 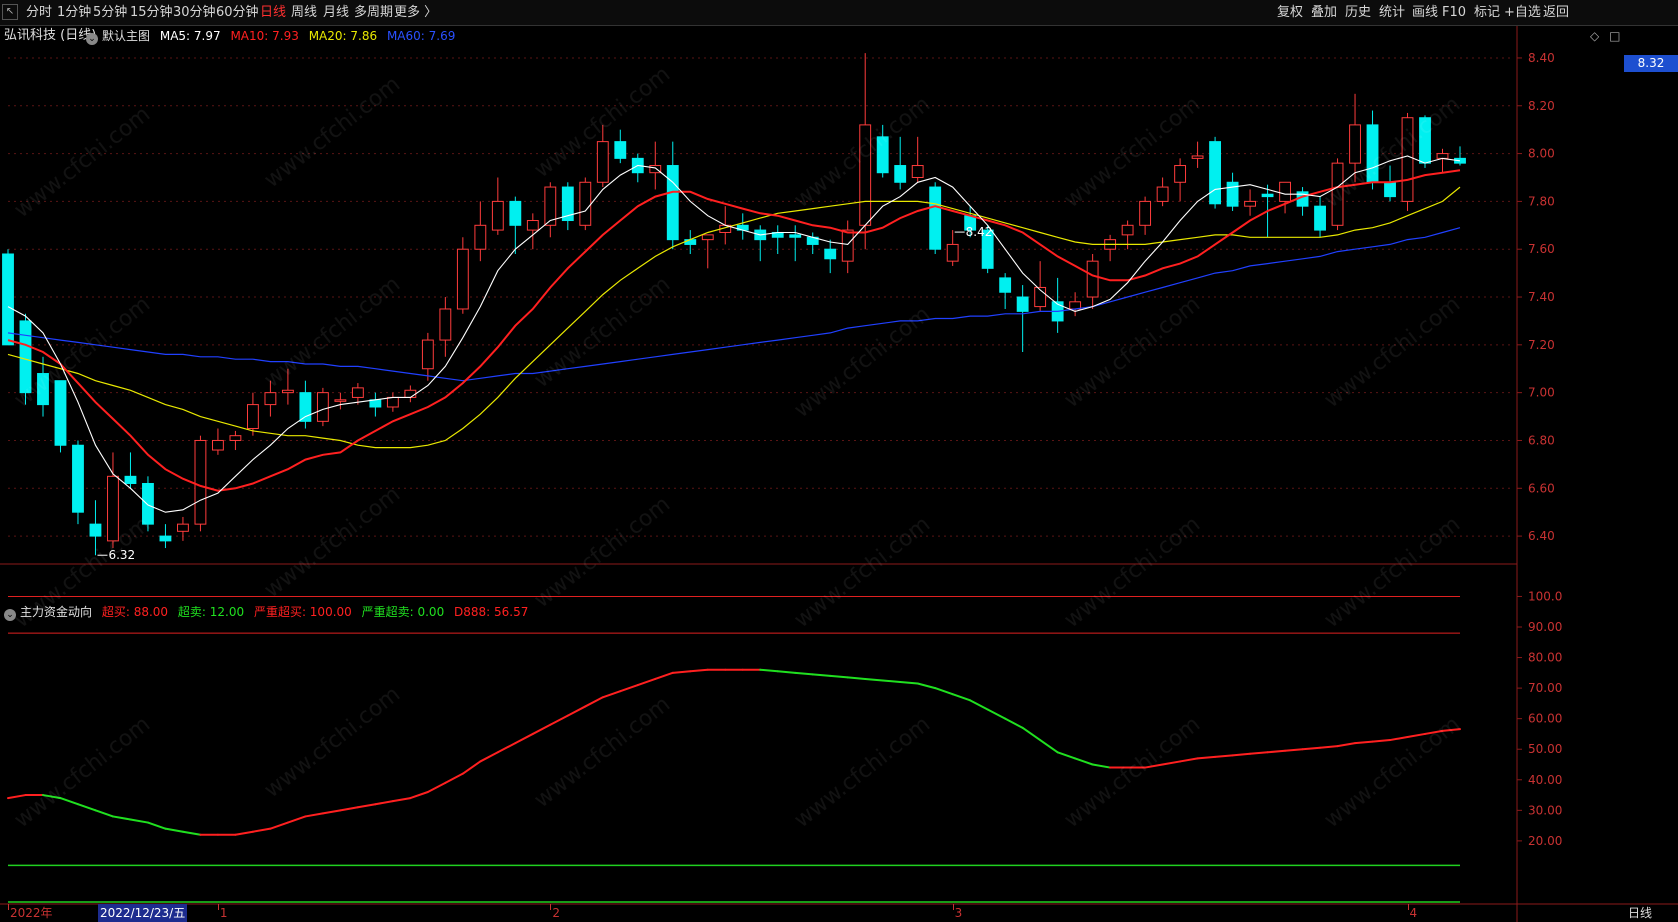 I want to click on period-badge: 日线, so click(x=1640, y=913).